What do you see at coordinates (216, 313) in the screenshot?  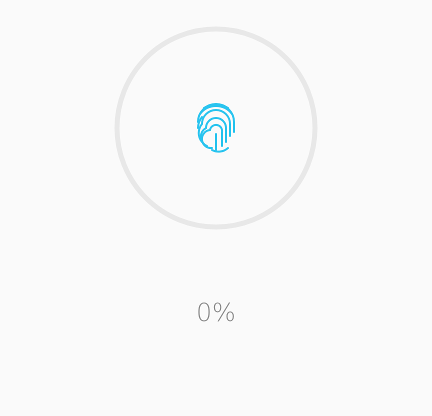 I see `progress-percentage: 0%` at bounding box center [216, 313].